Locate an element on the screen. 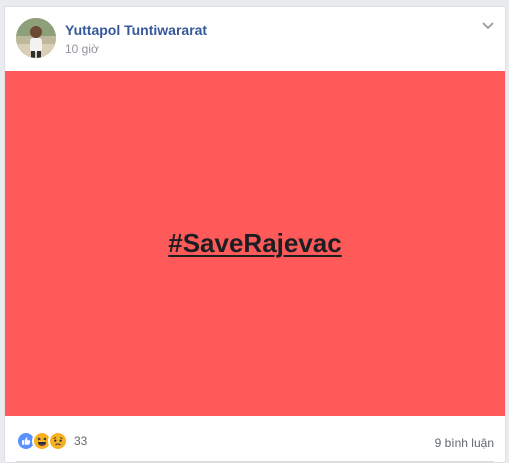 Image resolution: width=509 pixels, height=463 pixels. chevron-down-icon is located at coordinates (488, 25).